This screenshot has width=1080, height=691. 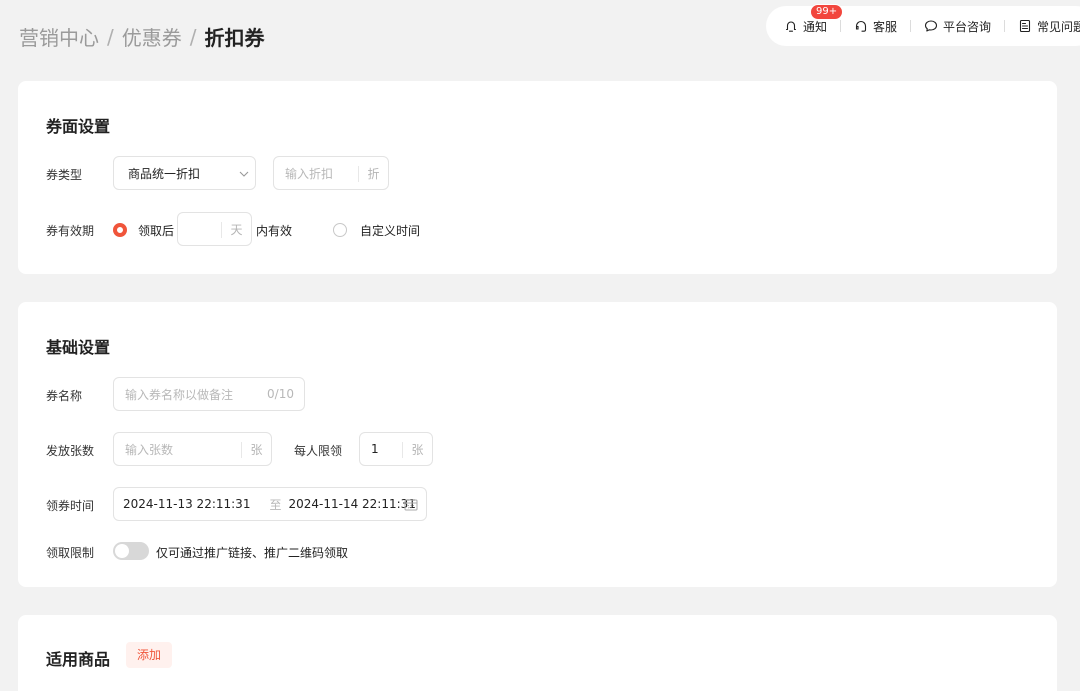 I want to click on end-time: 2024-11-14 22:11:31, so click(x=352, y=504).